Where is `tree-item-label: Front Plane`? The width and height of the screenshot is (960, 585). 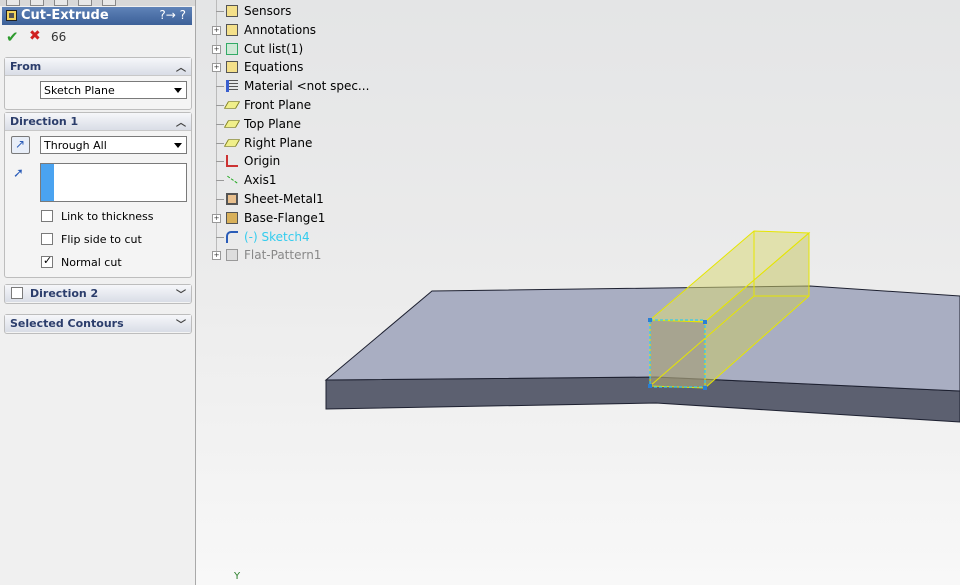
tree-item-label: Front Plane is located at coordinates (278, 105).